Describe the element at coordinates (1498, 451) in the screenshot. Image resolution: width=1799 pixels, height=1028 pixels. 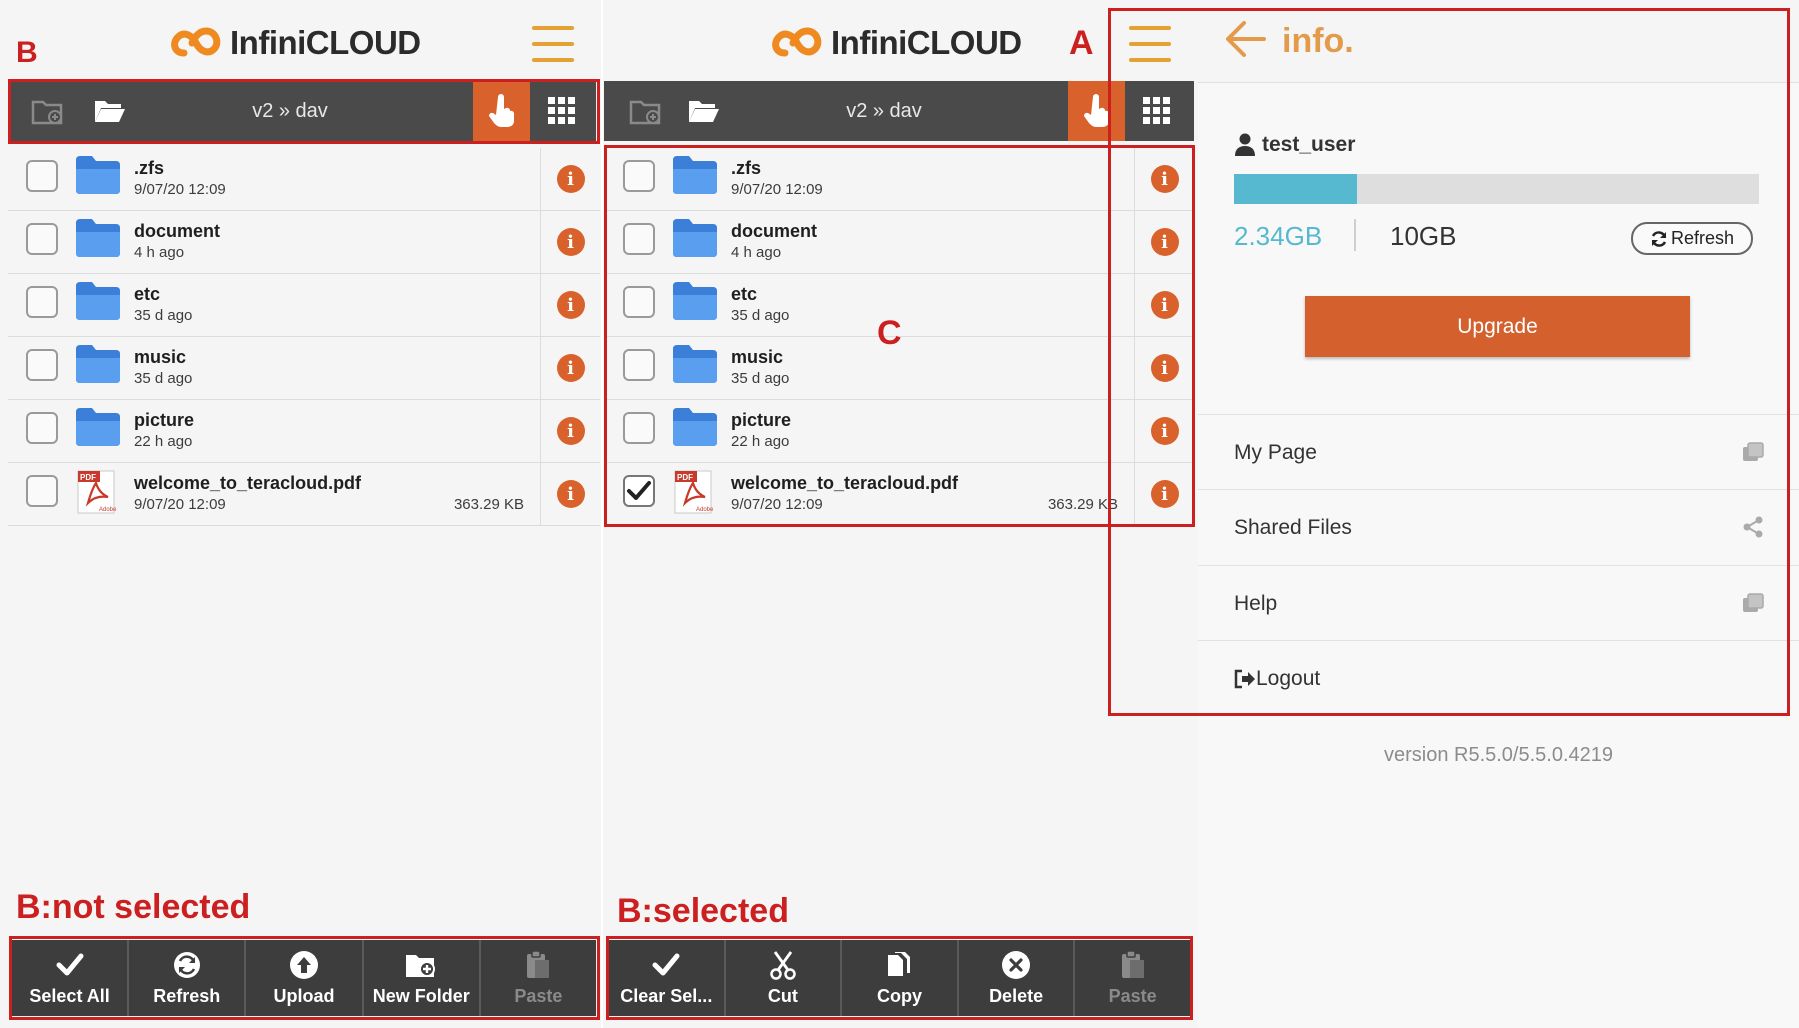
I see `menu-item-my-page: My Page` at that location.